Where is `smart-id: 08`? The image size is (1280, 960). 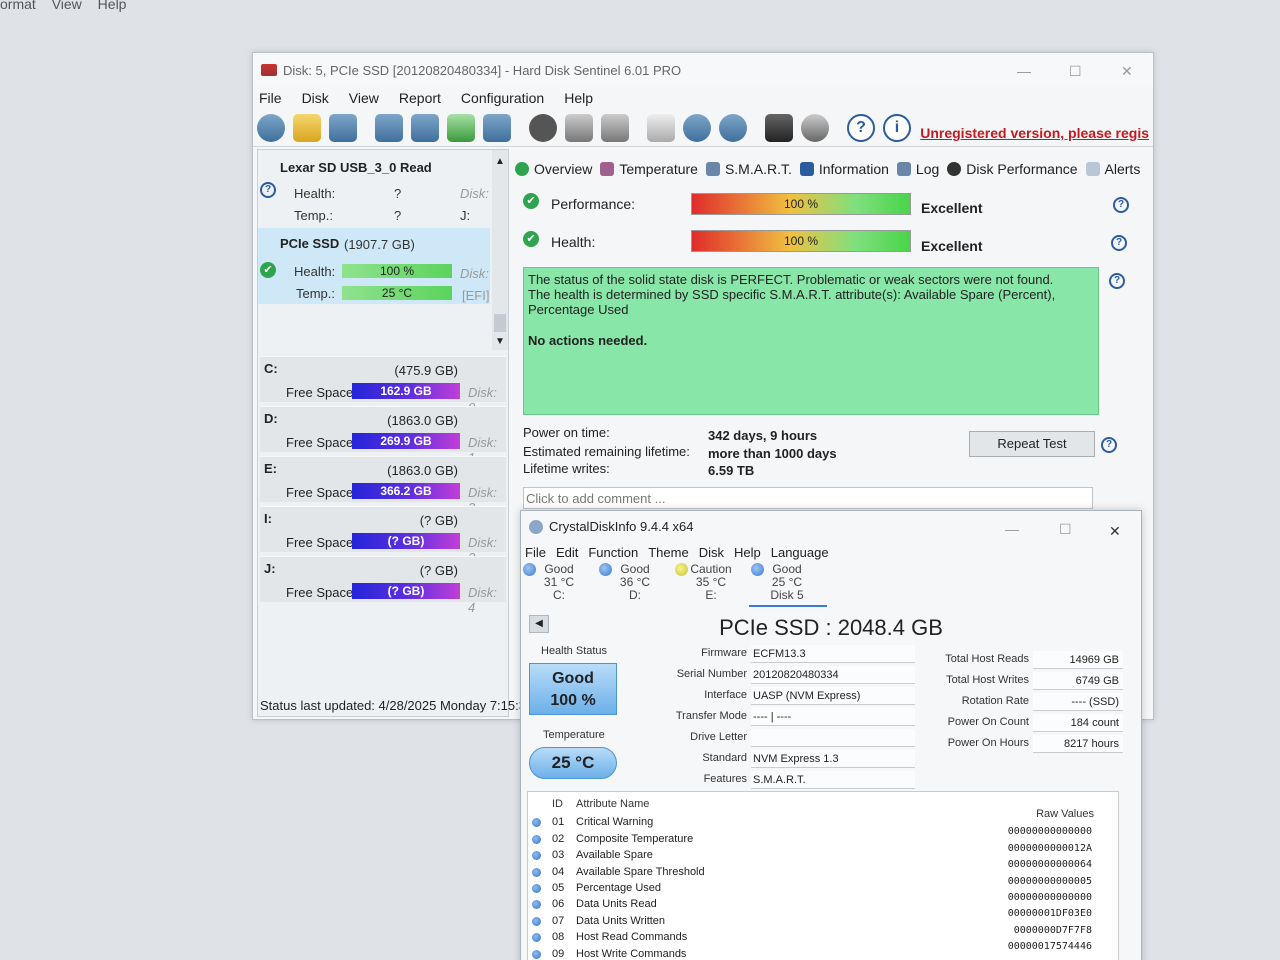
smart-id: 08 is located at coordinates (558, 937).